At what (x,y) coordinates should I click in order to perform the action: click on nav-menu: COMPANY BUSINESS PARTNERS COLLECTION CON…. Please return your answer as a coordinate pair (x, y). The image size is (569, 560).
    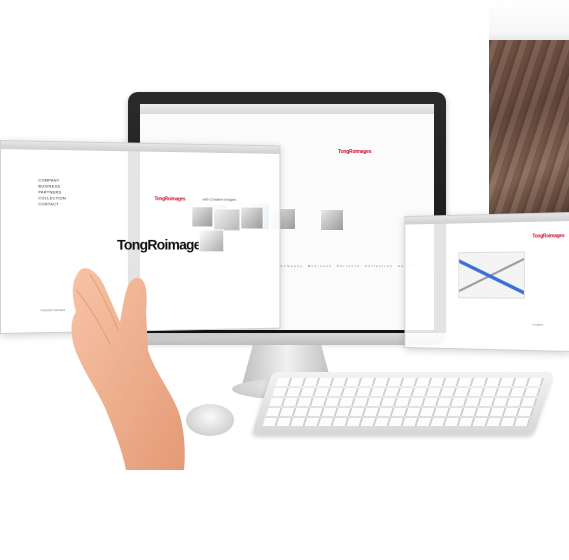
    Looking at the image, I should click on (52, 192).